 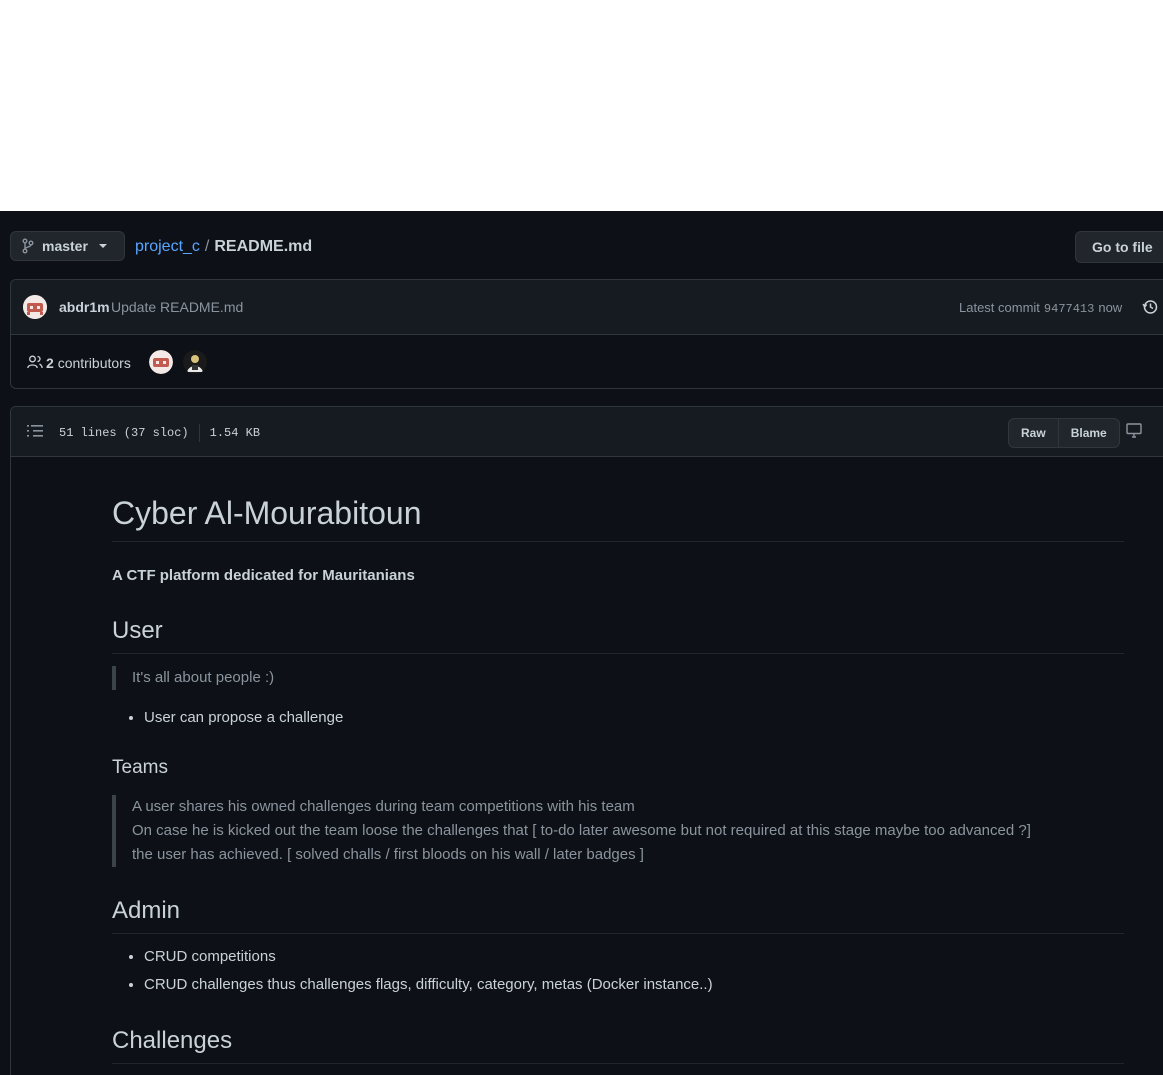 I want to click on readme-title: Cyber Al-Mourabitoun, so click(x=618, y=518).